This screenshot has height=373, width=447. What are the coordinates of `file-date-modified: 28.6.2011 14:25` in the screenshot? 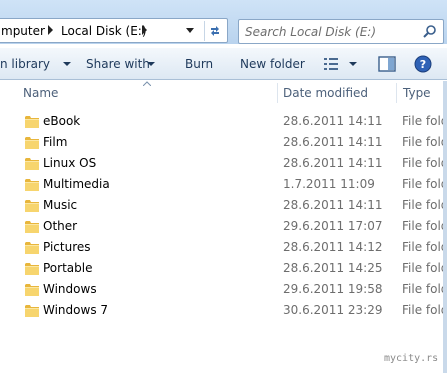 It's located at (333, 268).